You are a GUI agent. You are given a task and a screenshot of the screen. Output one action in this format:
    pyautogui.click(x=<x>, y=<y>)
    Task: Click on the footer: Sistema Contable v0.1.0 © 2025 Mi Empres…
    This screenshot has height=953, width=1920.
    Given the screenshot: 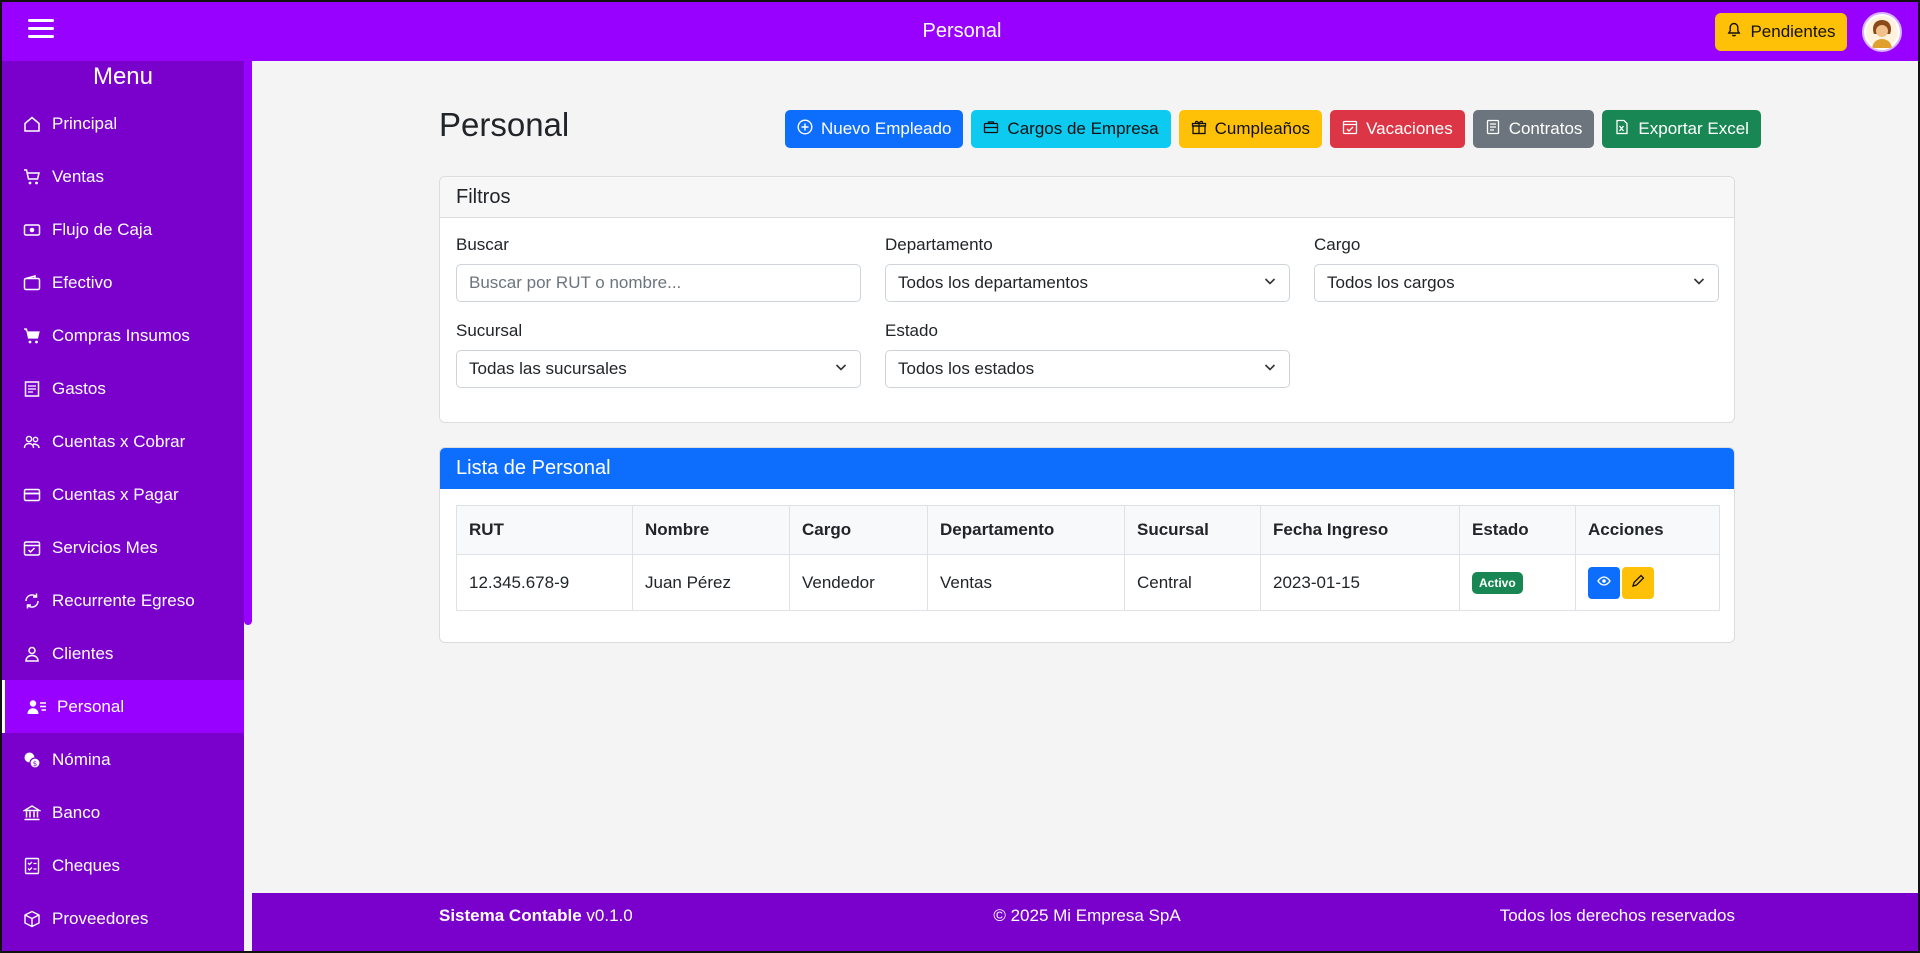 What is the action you would take?
    pyautogui.click(x=1085, y=922)
    